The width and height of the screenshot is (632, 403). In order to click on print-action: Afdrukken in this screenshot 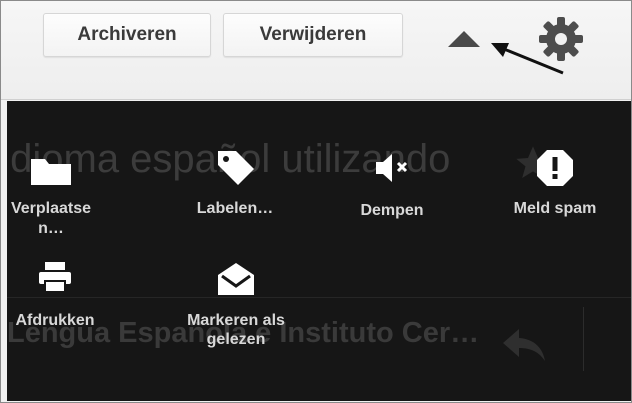, I will do `click(55, 296)`.